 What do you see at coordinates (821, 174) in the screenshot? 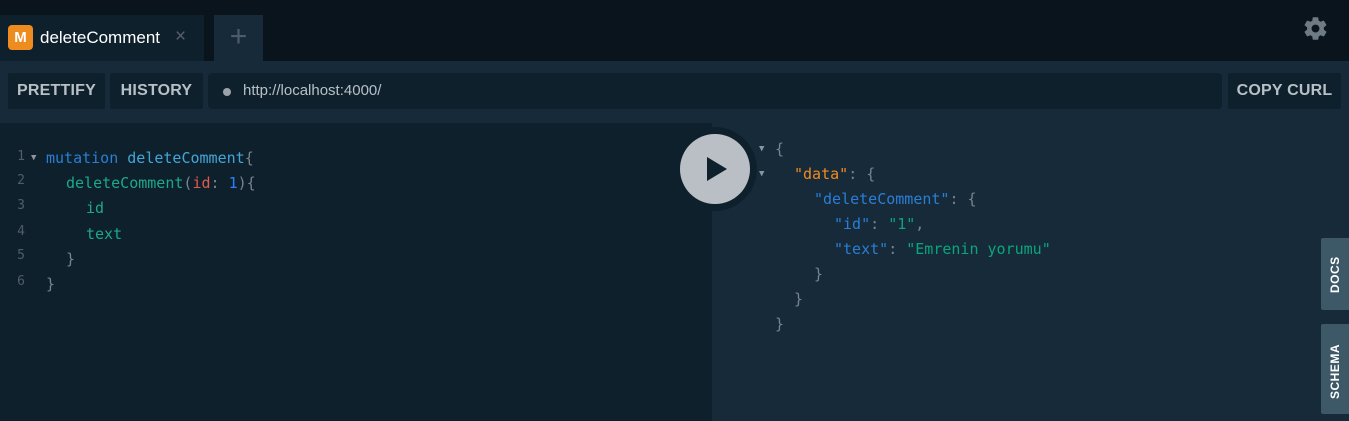
I see `json-key: "data"` at bounding box center [821, 174].